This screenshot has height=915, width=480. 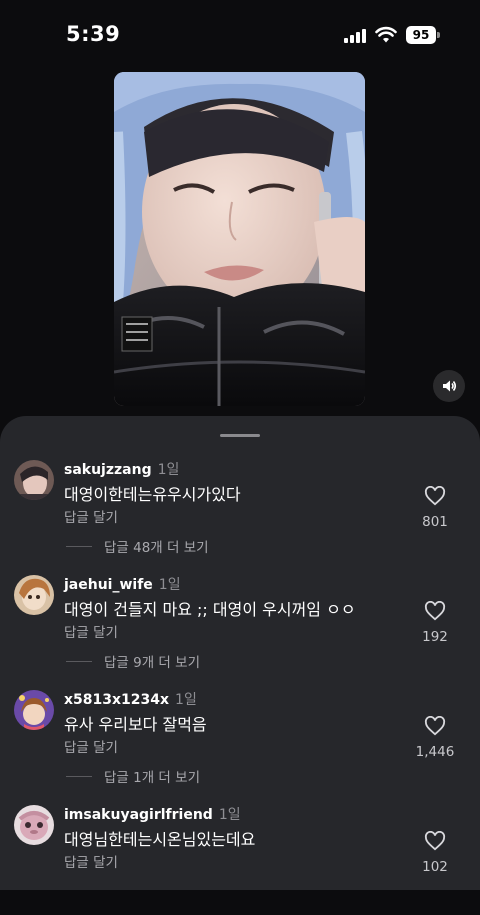 What do you see at coordinates (435, 867) in the screenshot?
I see `like-count: 102` at bounding box center [435, 867].